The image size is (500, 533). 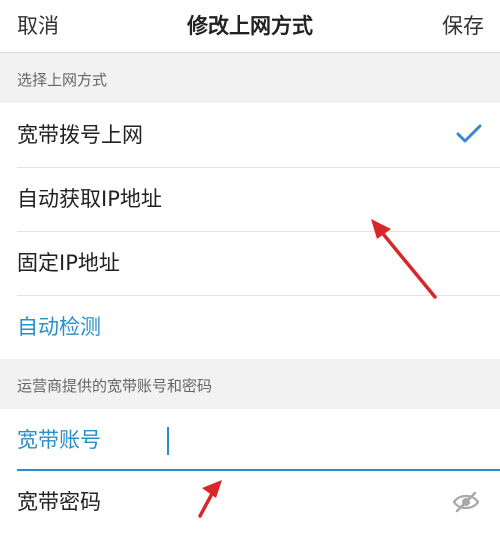 What do you see at coordinates (115, 386) in the screenshot?
I see `section-header-broadband-credentials: 运营商提供的宽带账号和密码` at bounding box center [115, 386].